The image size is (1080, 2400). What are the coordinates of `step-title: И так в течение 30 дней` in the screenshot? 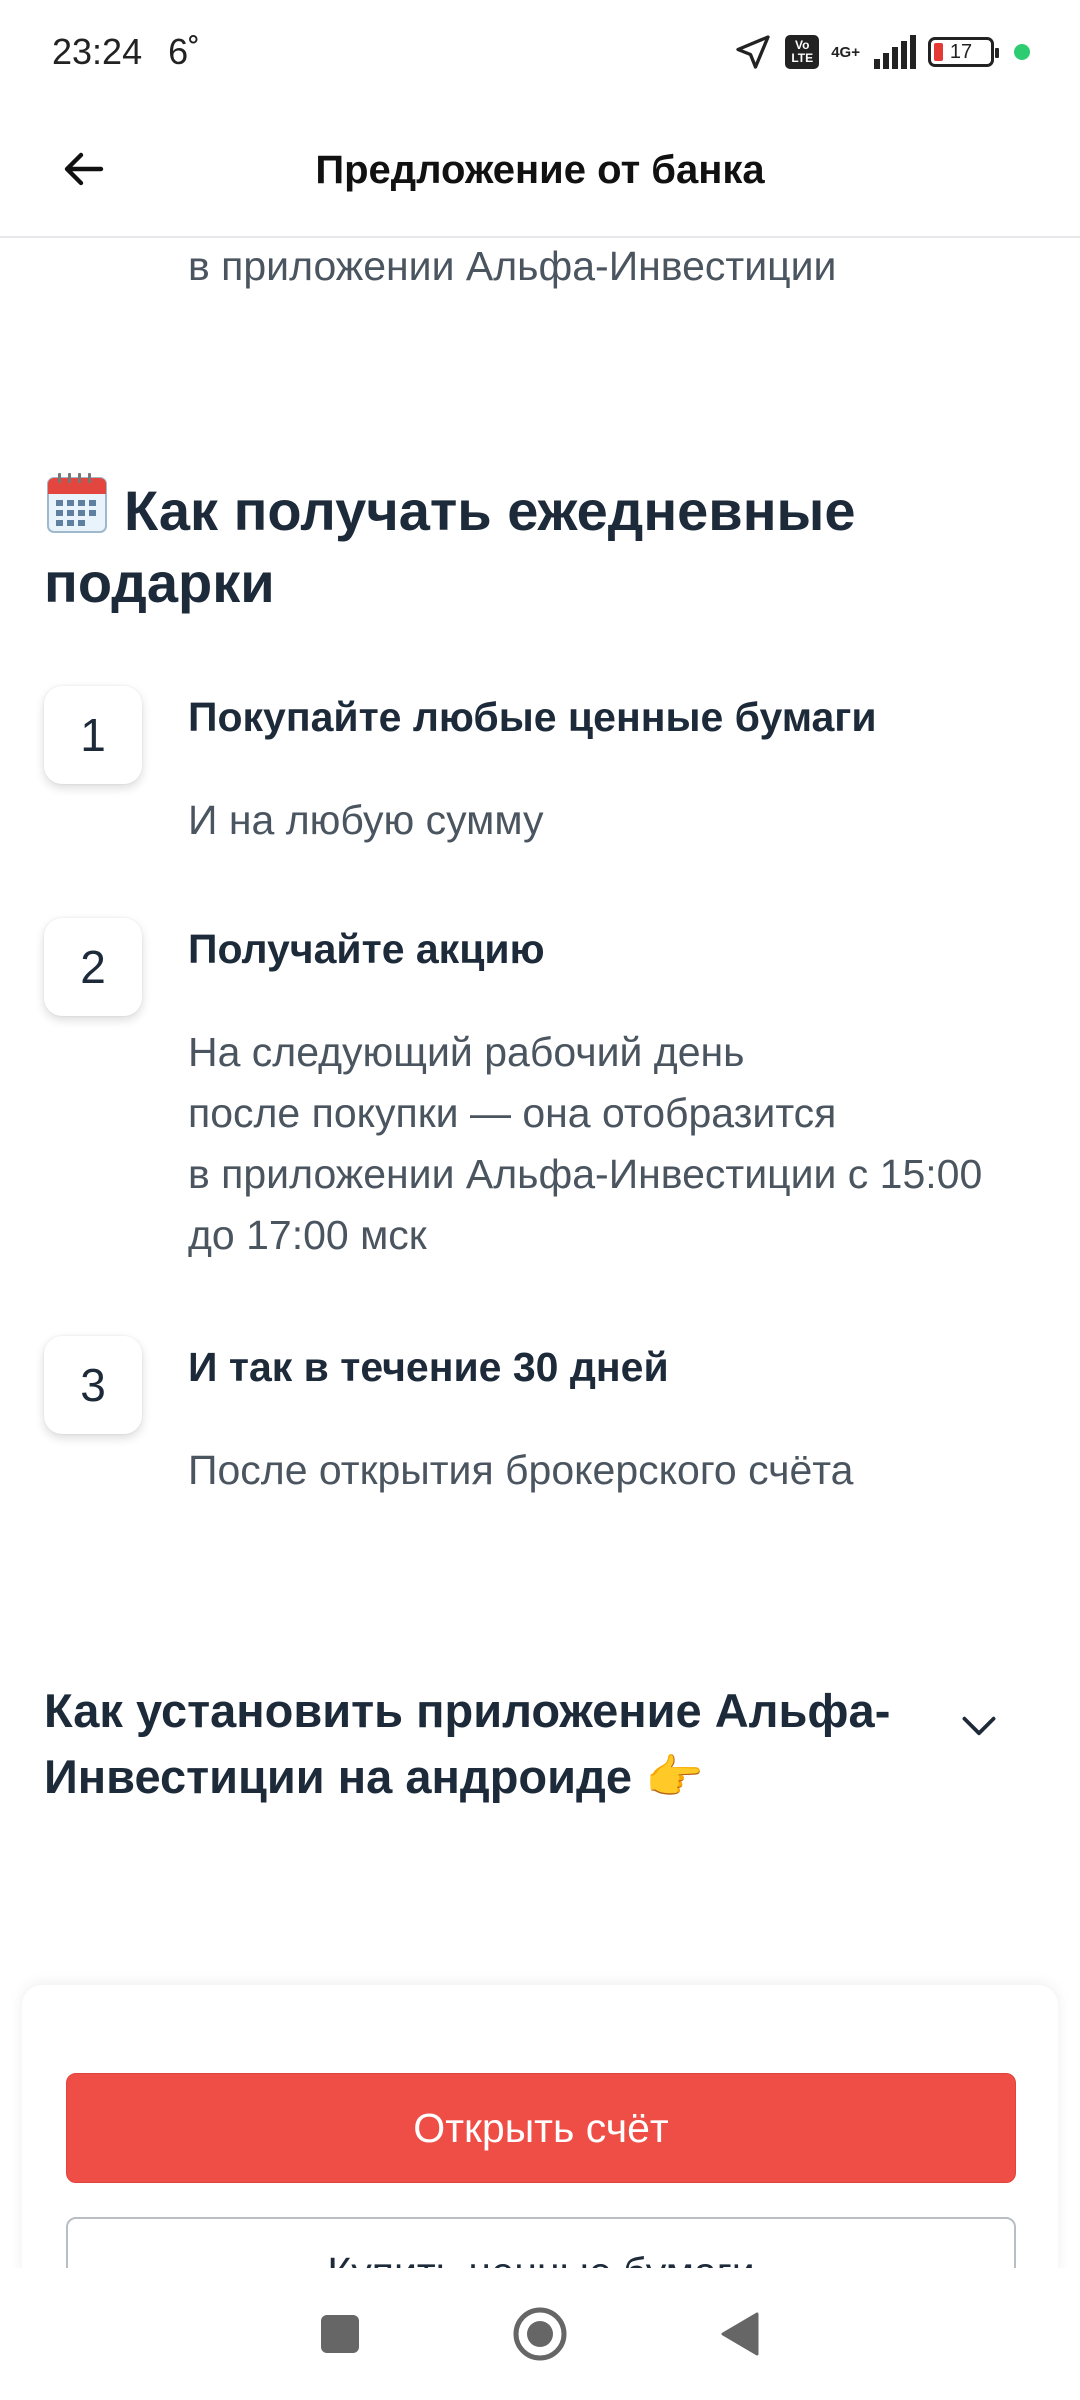 It's located at (428, 1367).